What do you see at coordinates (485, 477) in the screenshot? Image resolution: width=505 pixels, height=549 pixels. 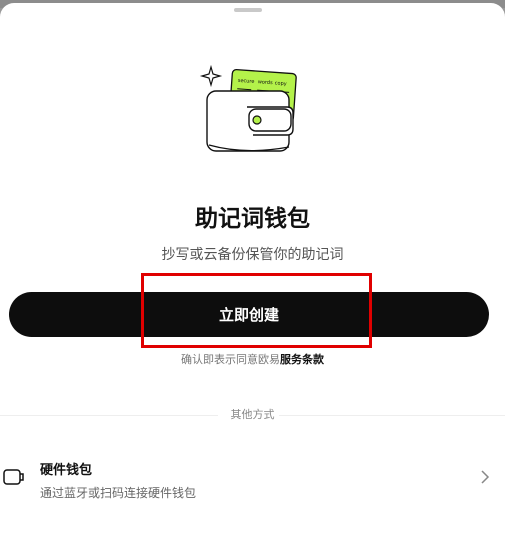 I see `chevron-right-icon` at bounding box center [485, 477].